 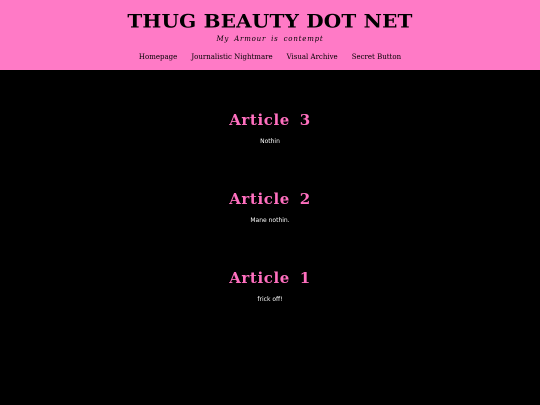 I want to click on article-title: Article 1, so click(x=270, y=278).